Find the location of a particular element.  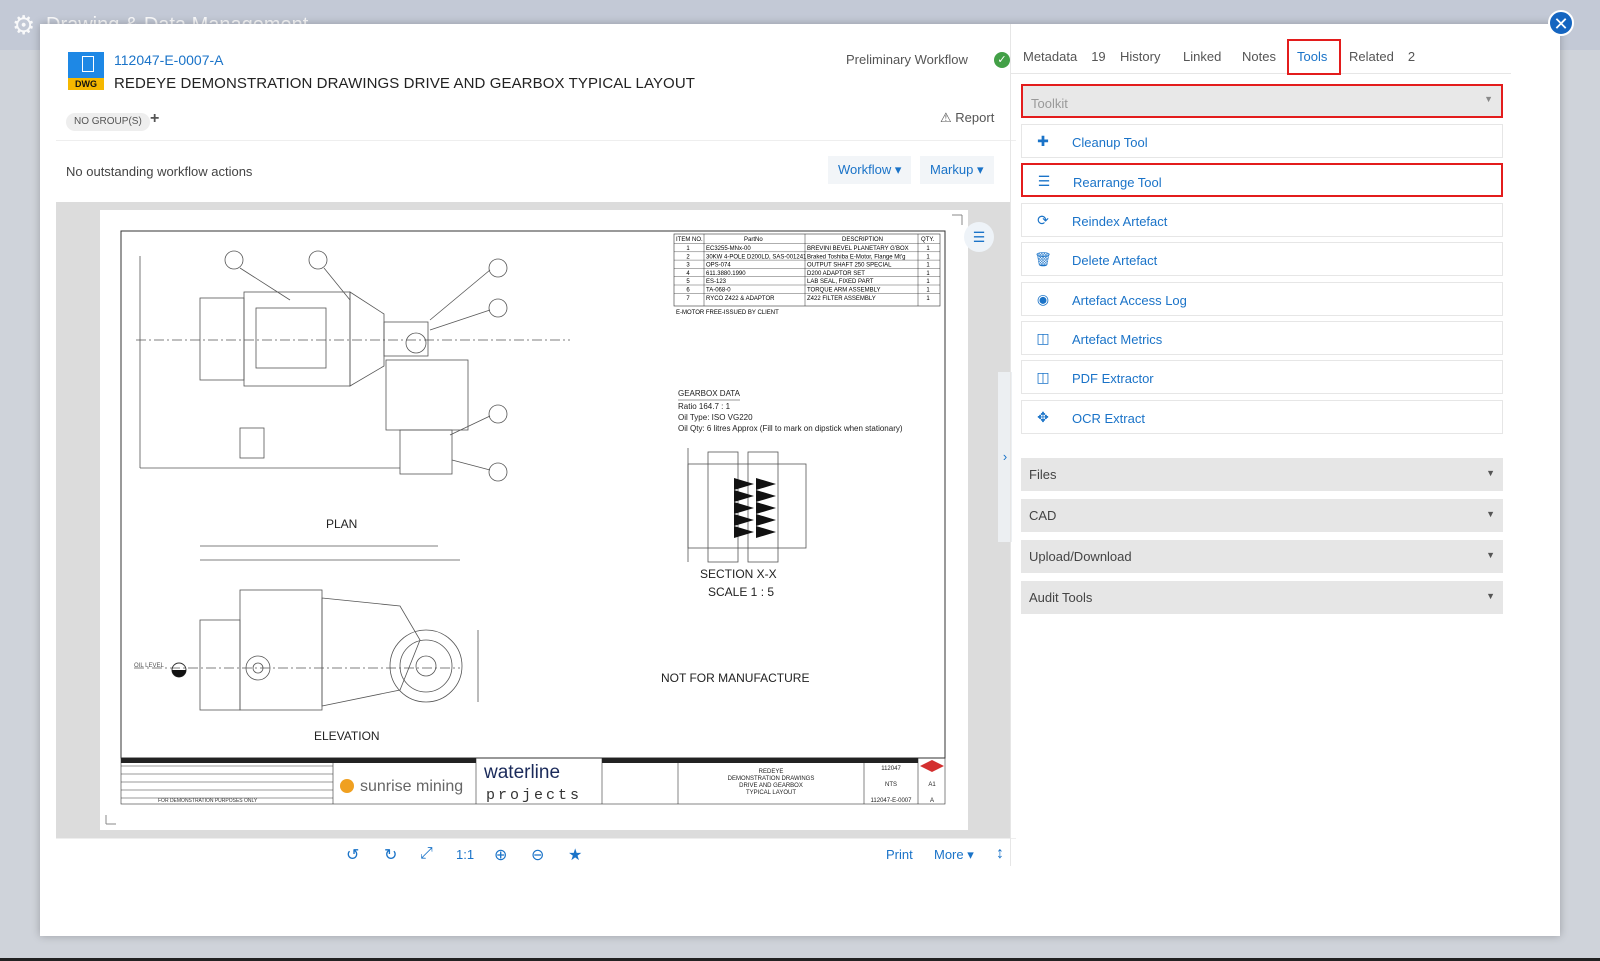

accordion-files: Files ▼ is located at coordinates (1262, 474).